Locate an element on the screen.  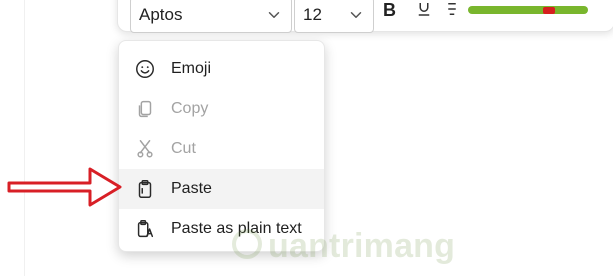
highlight-color-swatch is located at coordinates (528, 10).